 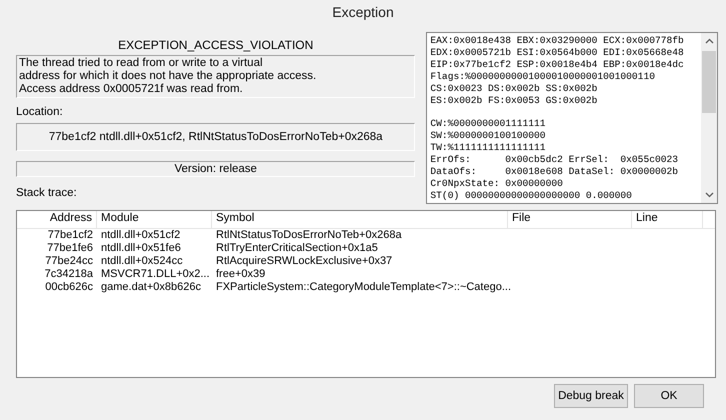 What do you see at coordinates (309, 235) in the screenshot?
I see `symbol-cell-text: RtlNtStatusToDosErrorNoTeb+0x268a` at bounding box center [309, 235].